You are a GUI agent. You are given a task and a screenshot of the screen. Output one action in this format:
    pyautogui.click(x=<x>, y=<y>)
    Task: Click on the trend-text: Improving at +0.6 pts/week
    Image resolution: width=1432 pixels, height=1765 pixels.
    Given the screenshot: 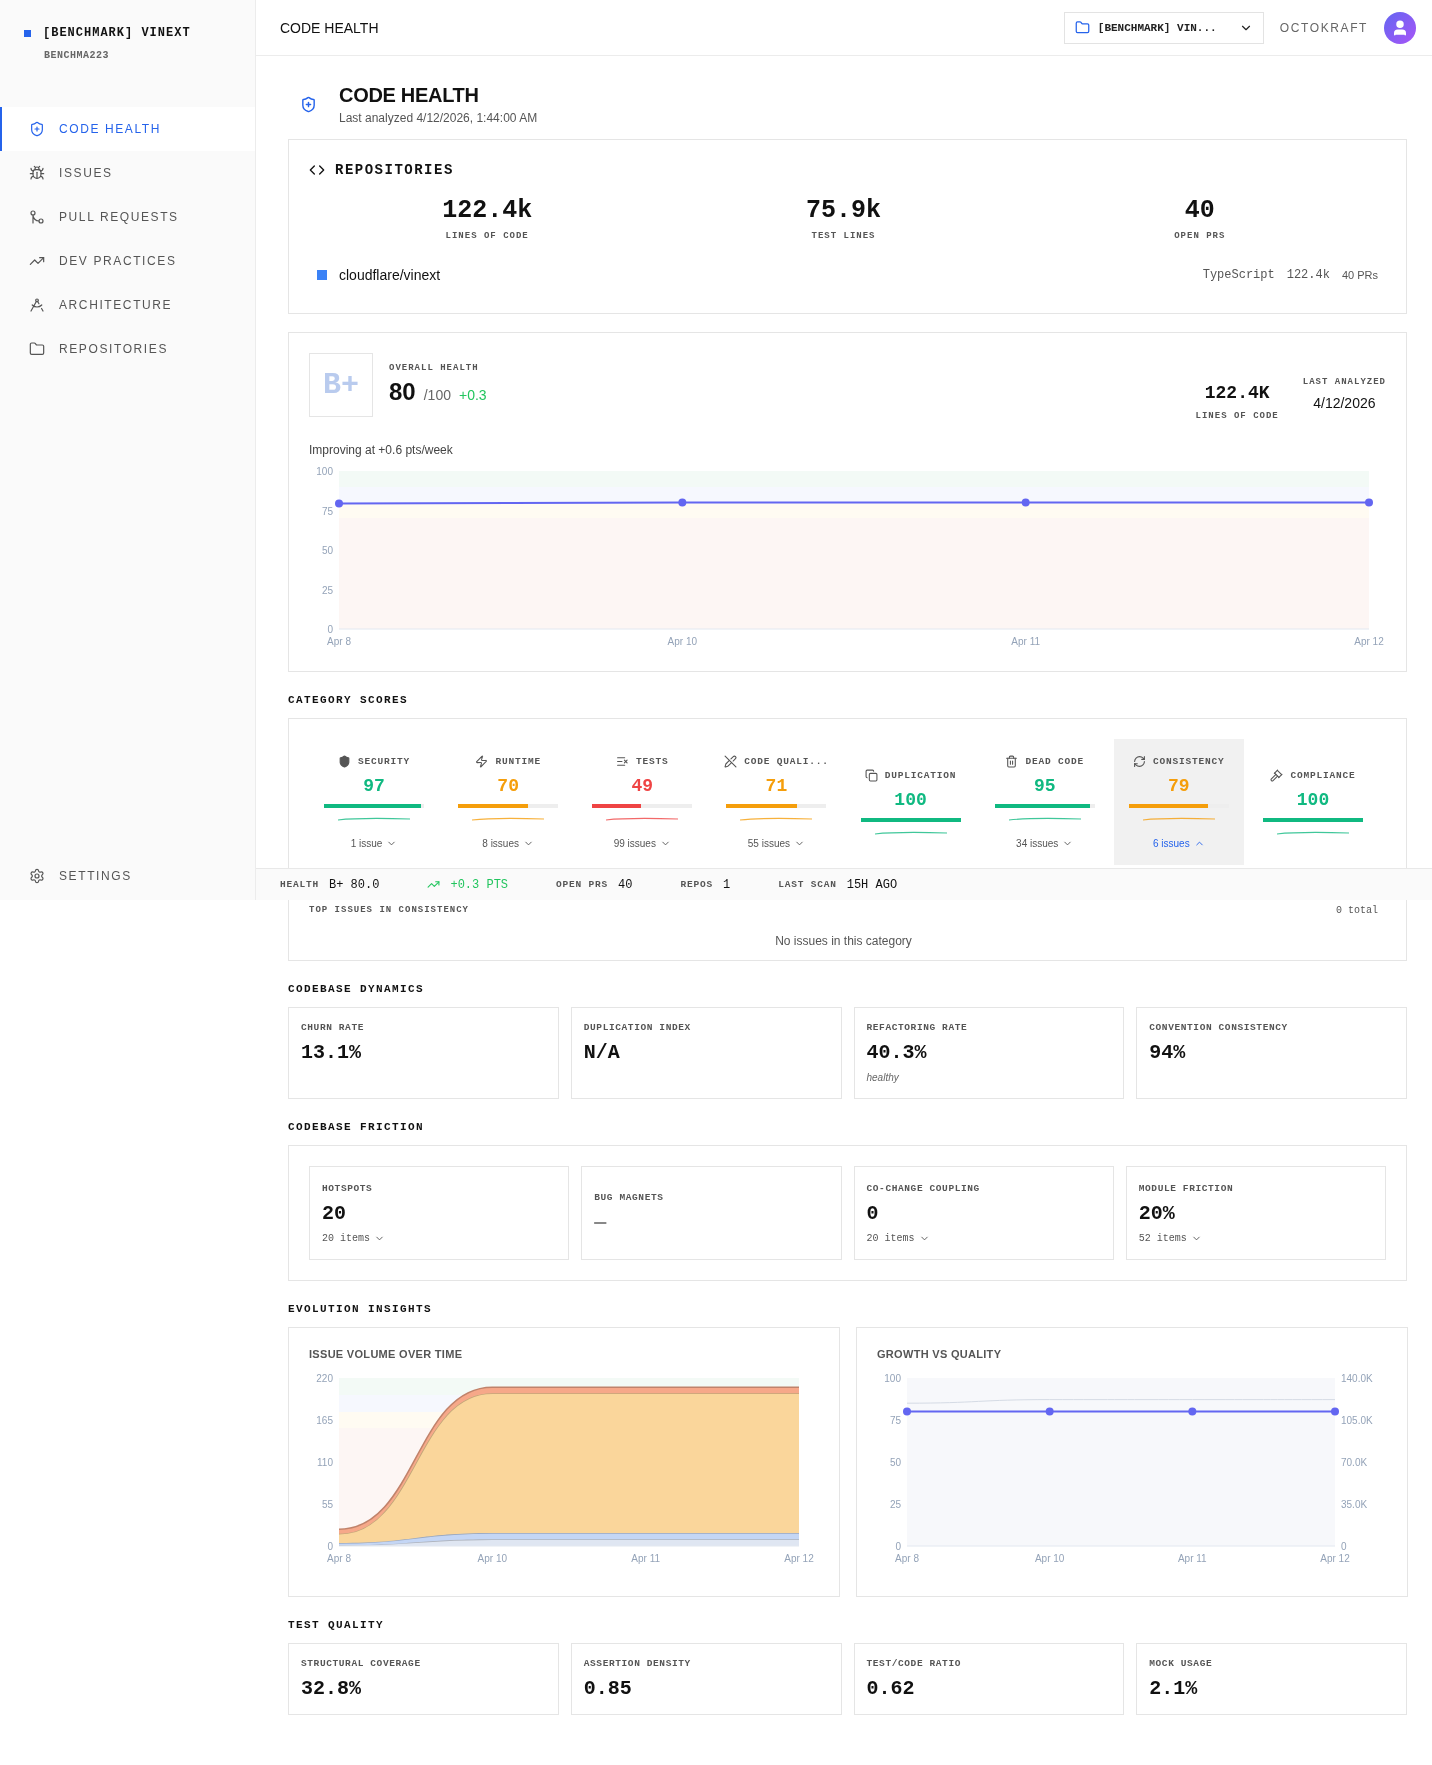 What is the action you would take?
    pyautogui.click(x=381, y=450)
    